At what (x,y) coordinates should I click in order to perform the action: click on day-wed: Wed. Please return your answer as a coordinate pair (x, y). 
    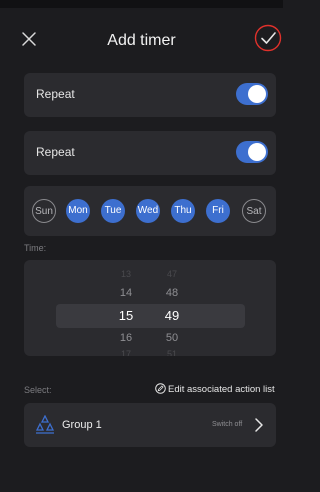
    Looking at the image, I should click on (148, 211).